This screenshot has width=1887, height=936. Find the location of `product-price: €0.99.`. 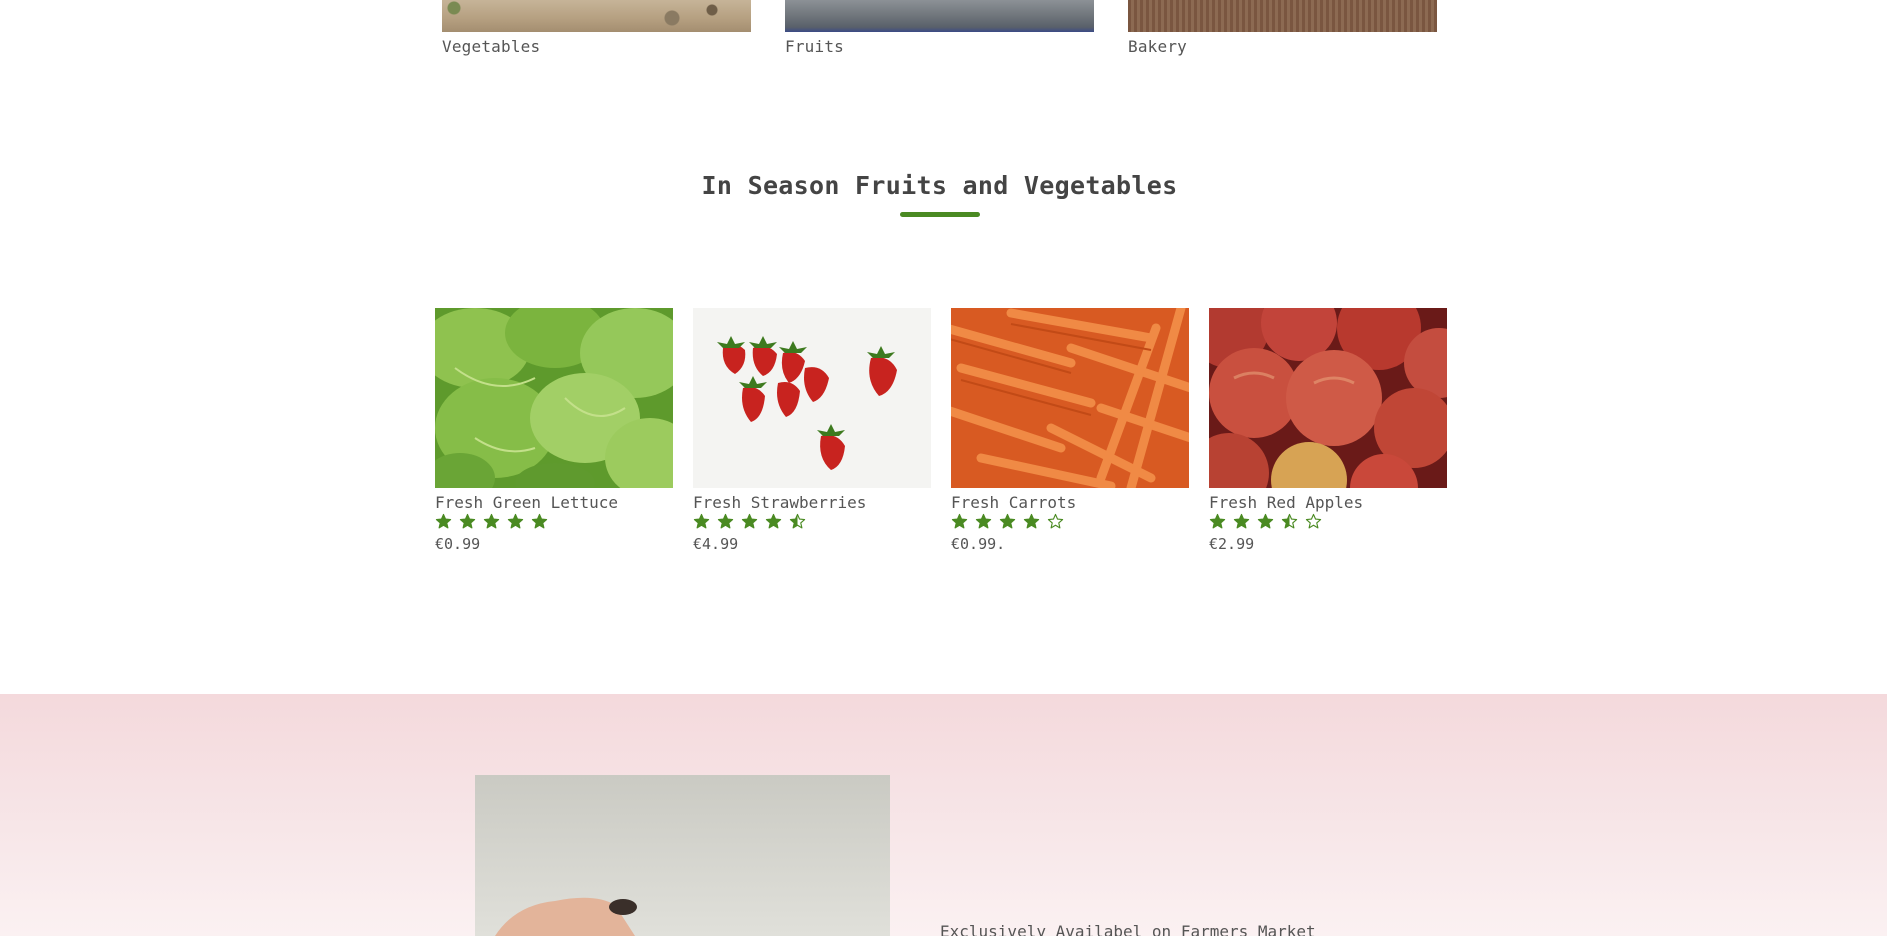

product-price: €0.99. is located at coordinates (978, 544).